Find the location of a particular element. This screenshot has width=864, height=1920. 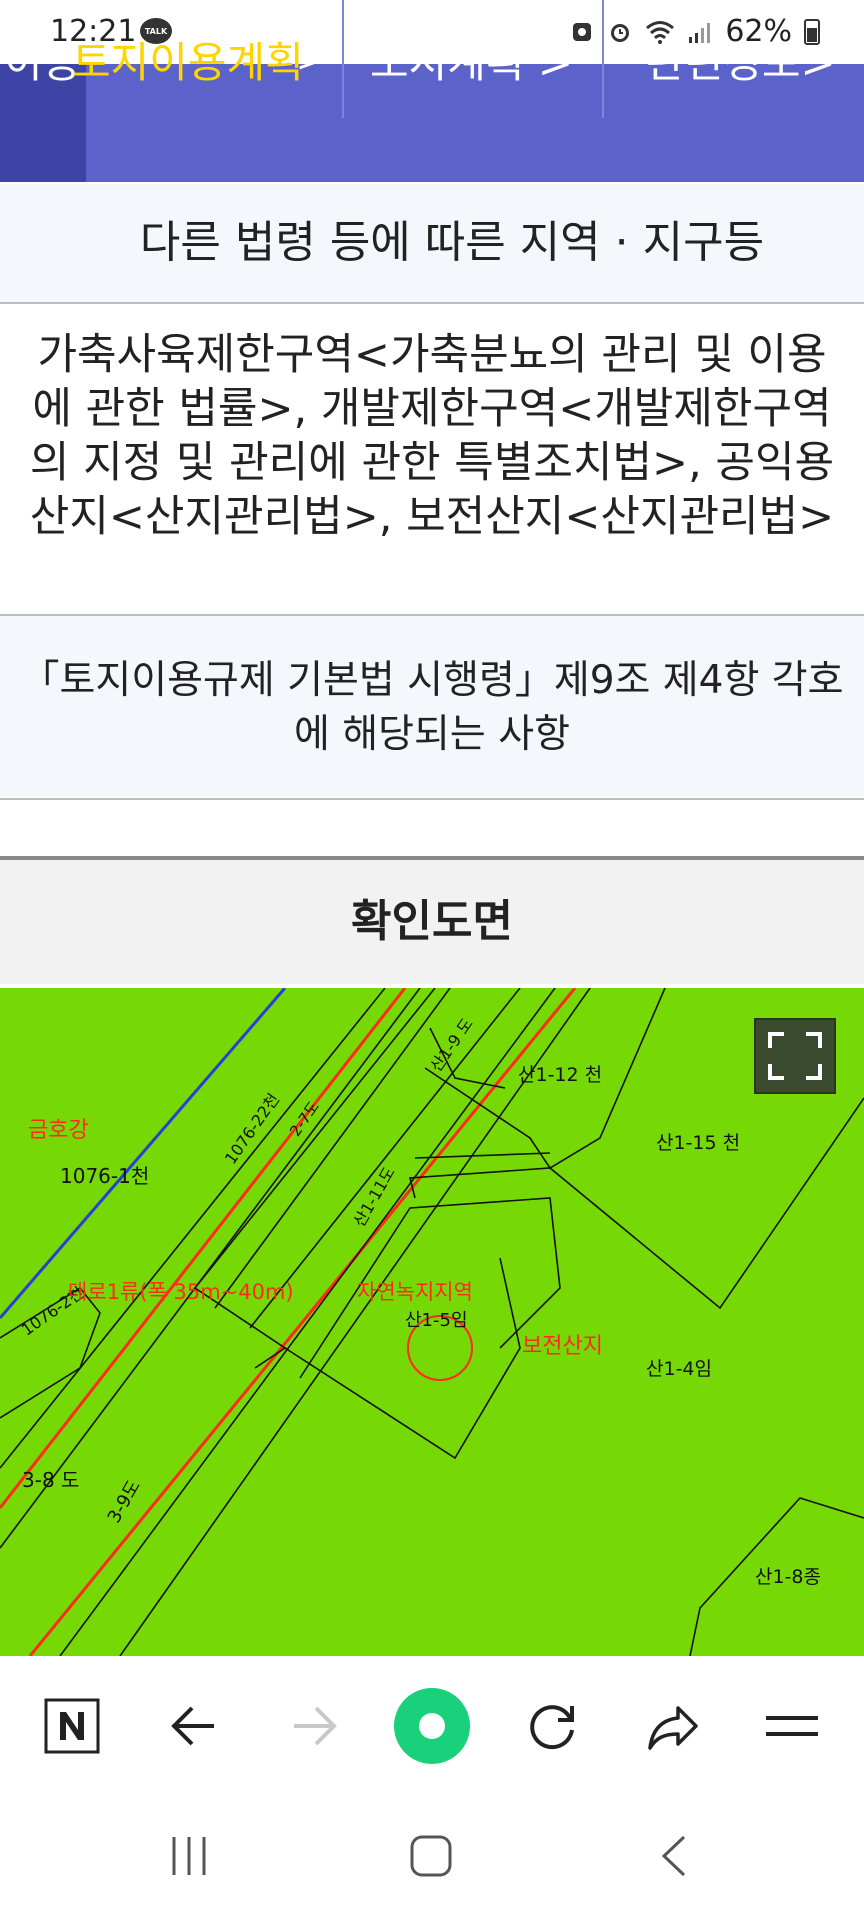

naver-home-button is located at coordinates (72, 1726).